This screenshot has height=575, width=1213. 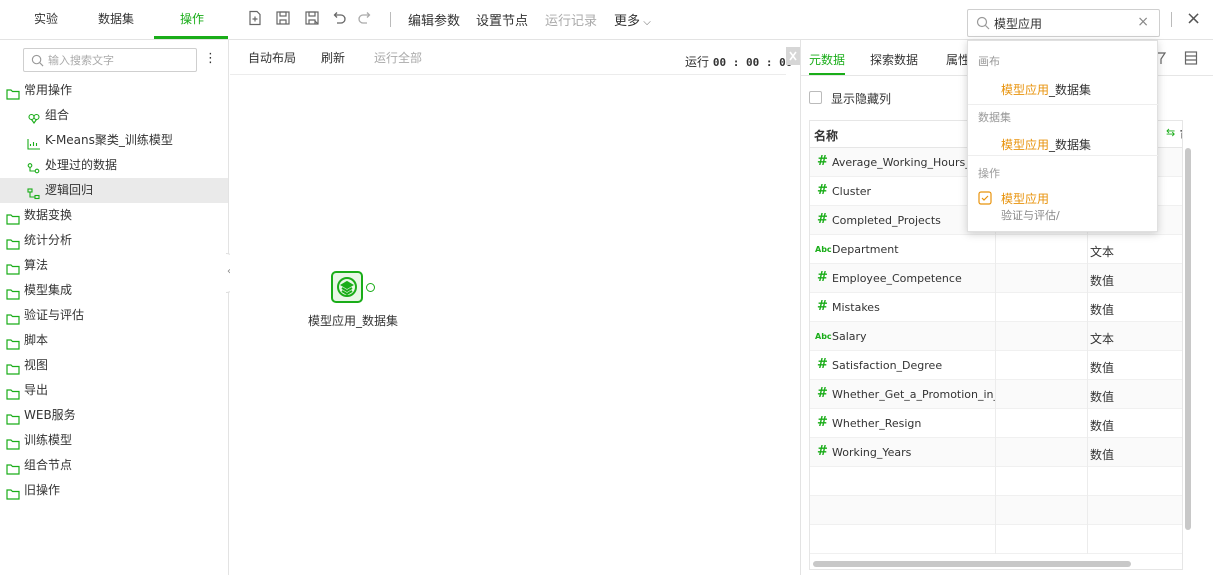 I want to click on tree-folder: 旧操作, so click(x=114, y=490).